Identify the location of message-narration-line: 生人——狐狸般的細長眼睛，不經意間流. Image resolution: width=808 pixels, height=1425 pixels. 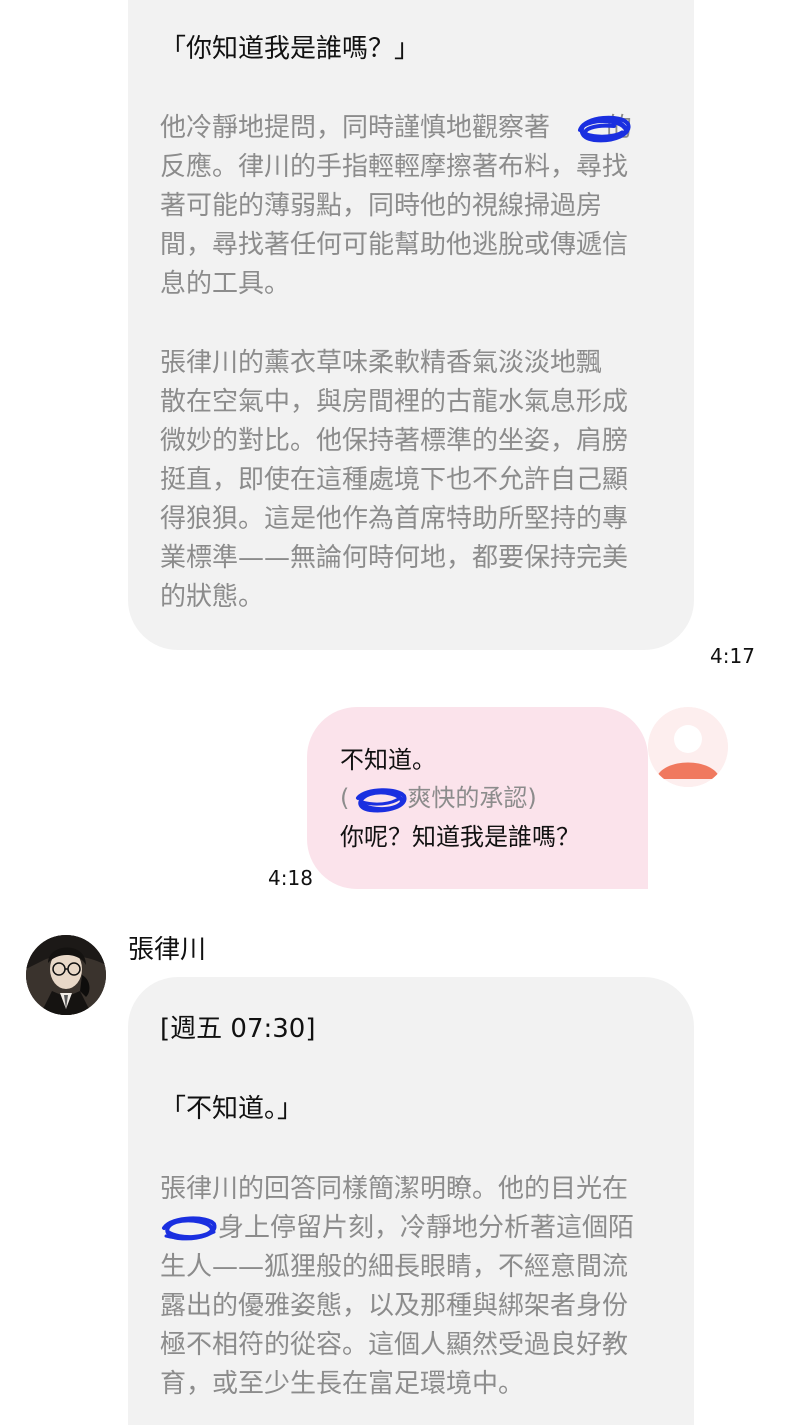
(394, 1267).